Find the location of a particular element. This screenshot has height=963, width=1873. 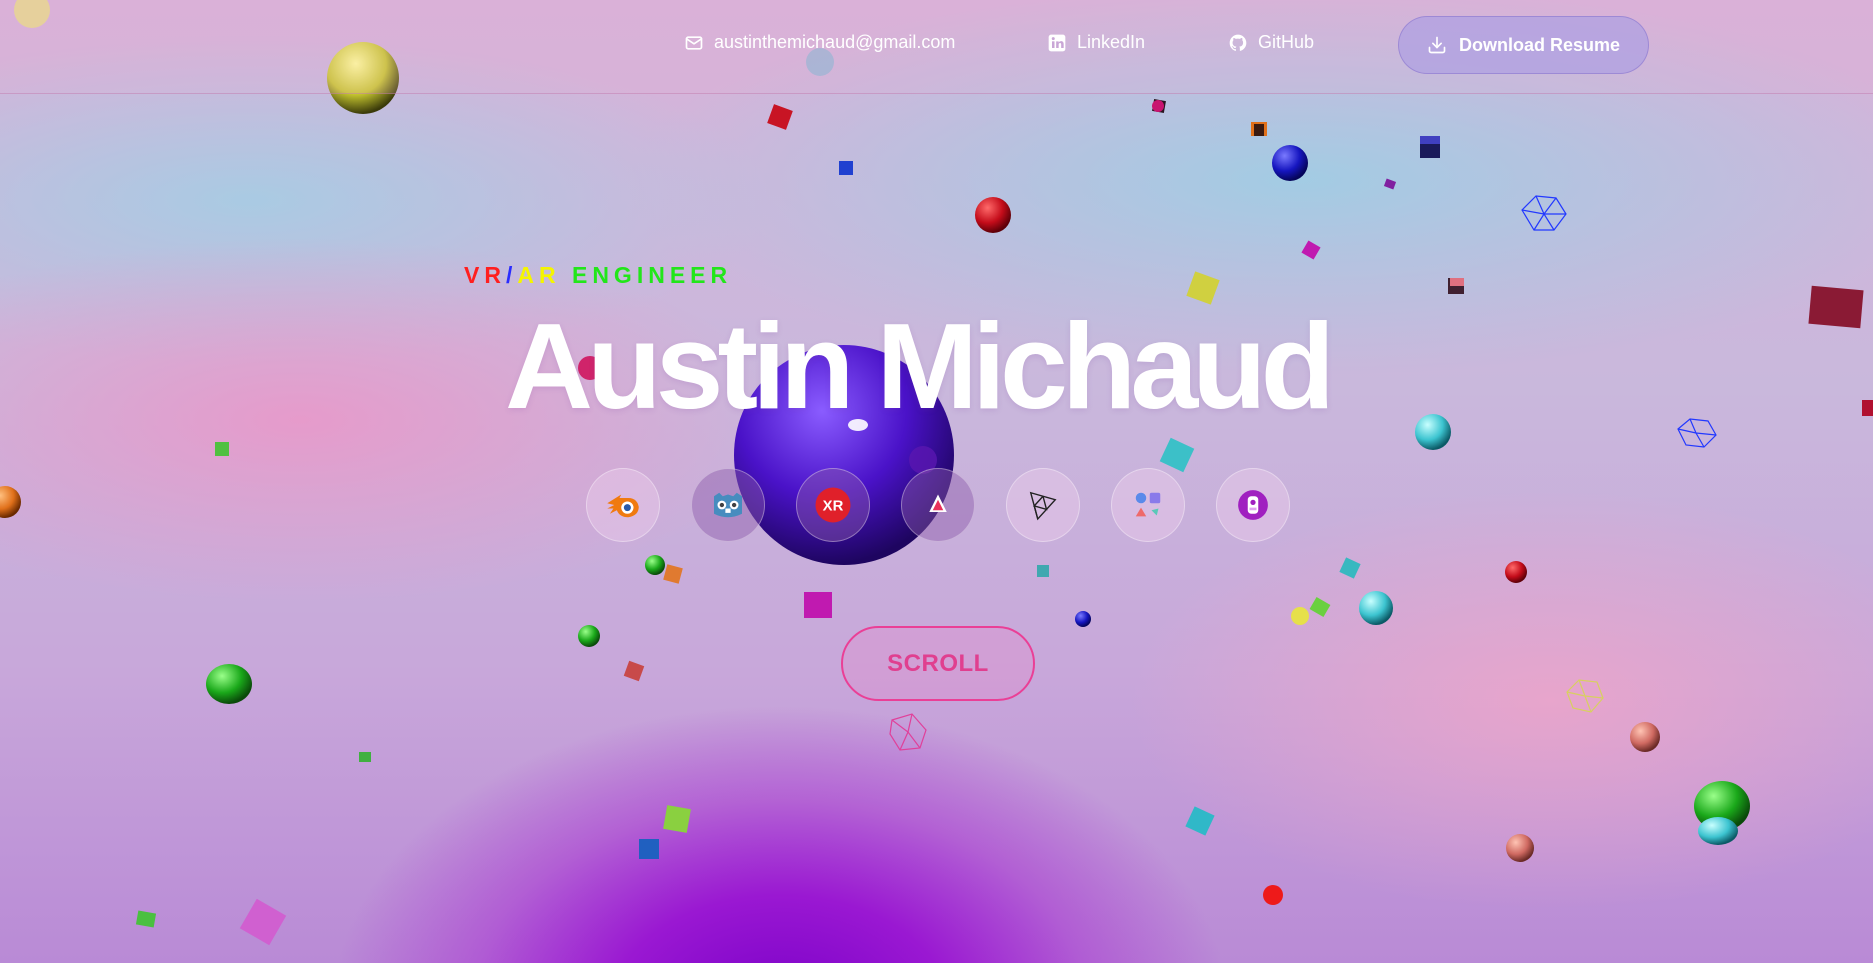

hero-name-title: Austin Michaud is located at coordinates (920, 366).